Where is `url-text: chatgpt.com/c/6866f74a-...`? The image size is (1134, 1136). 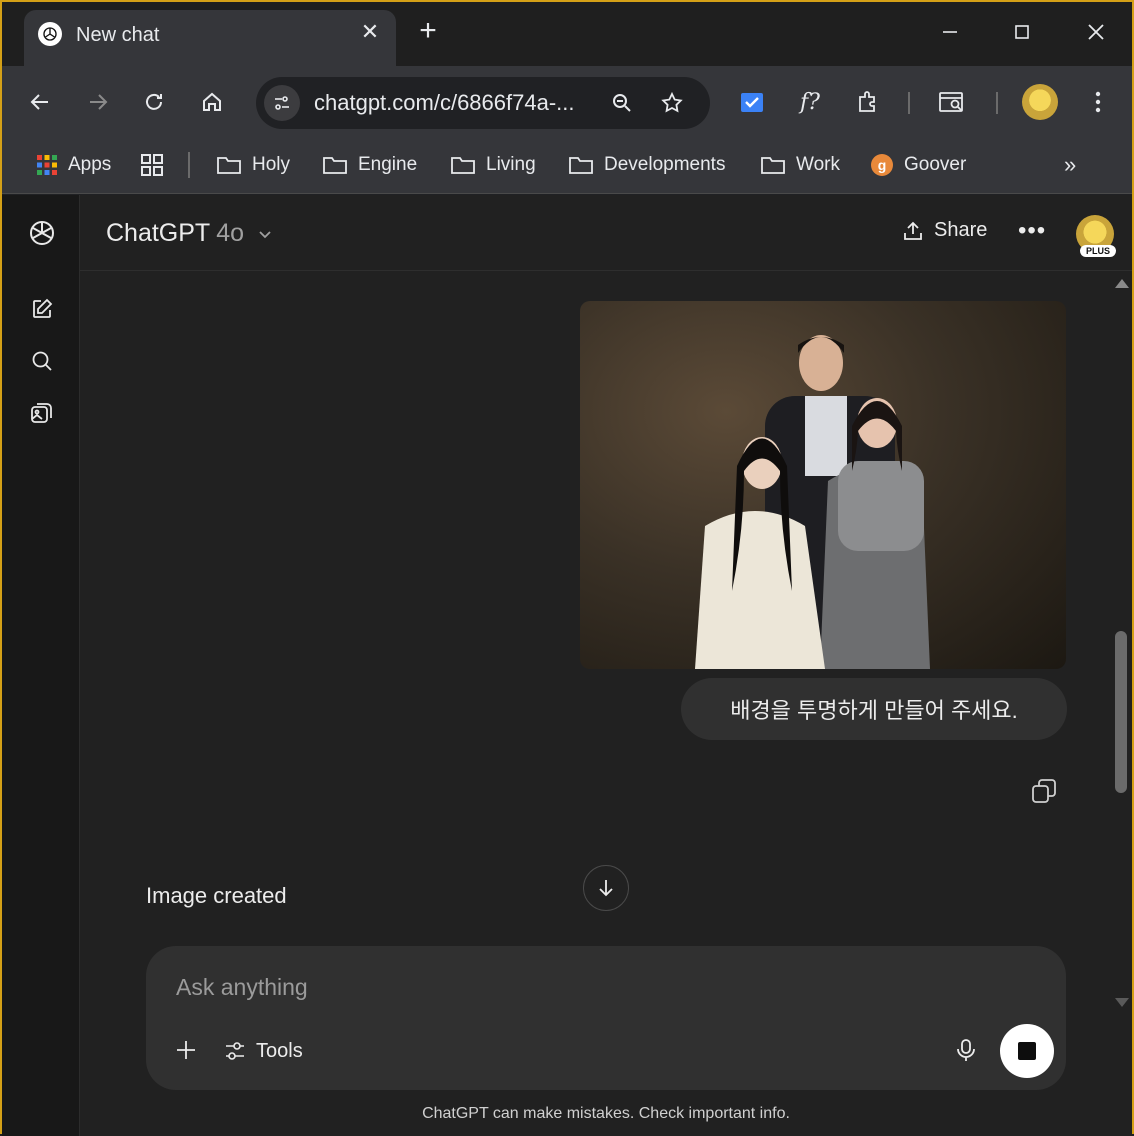 url-text: chatgpt.com/c/6866f74a-... is located at coordinates (444, 102).